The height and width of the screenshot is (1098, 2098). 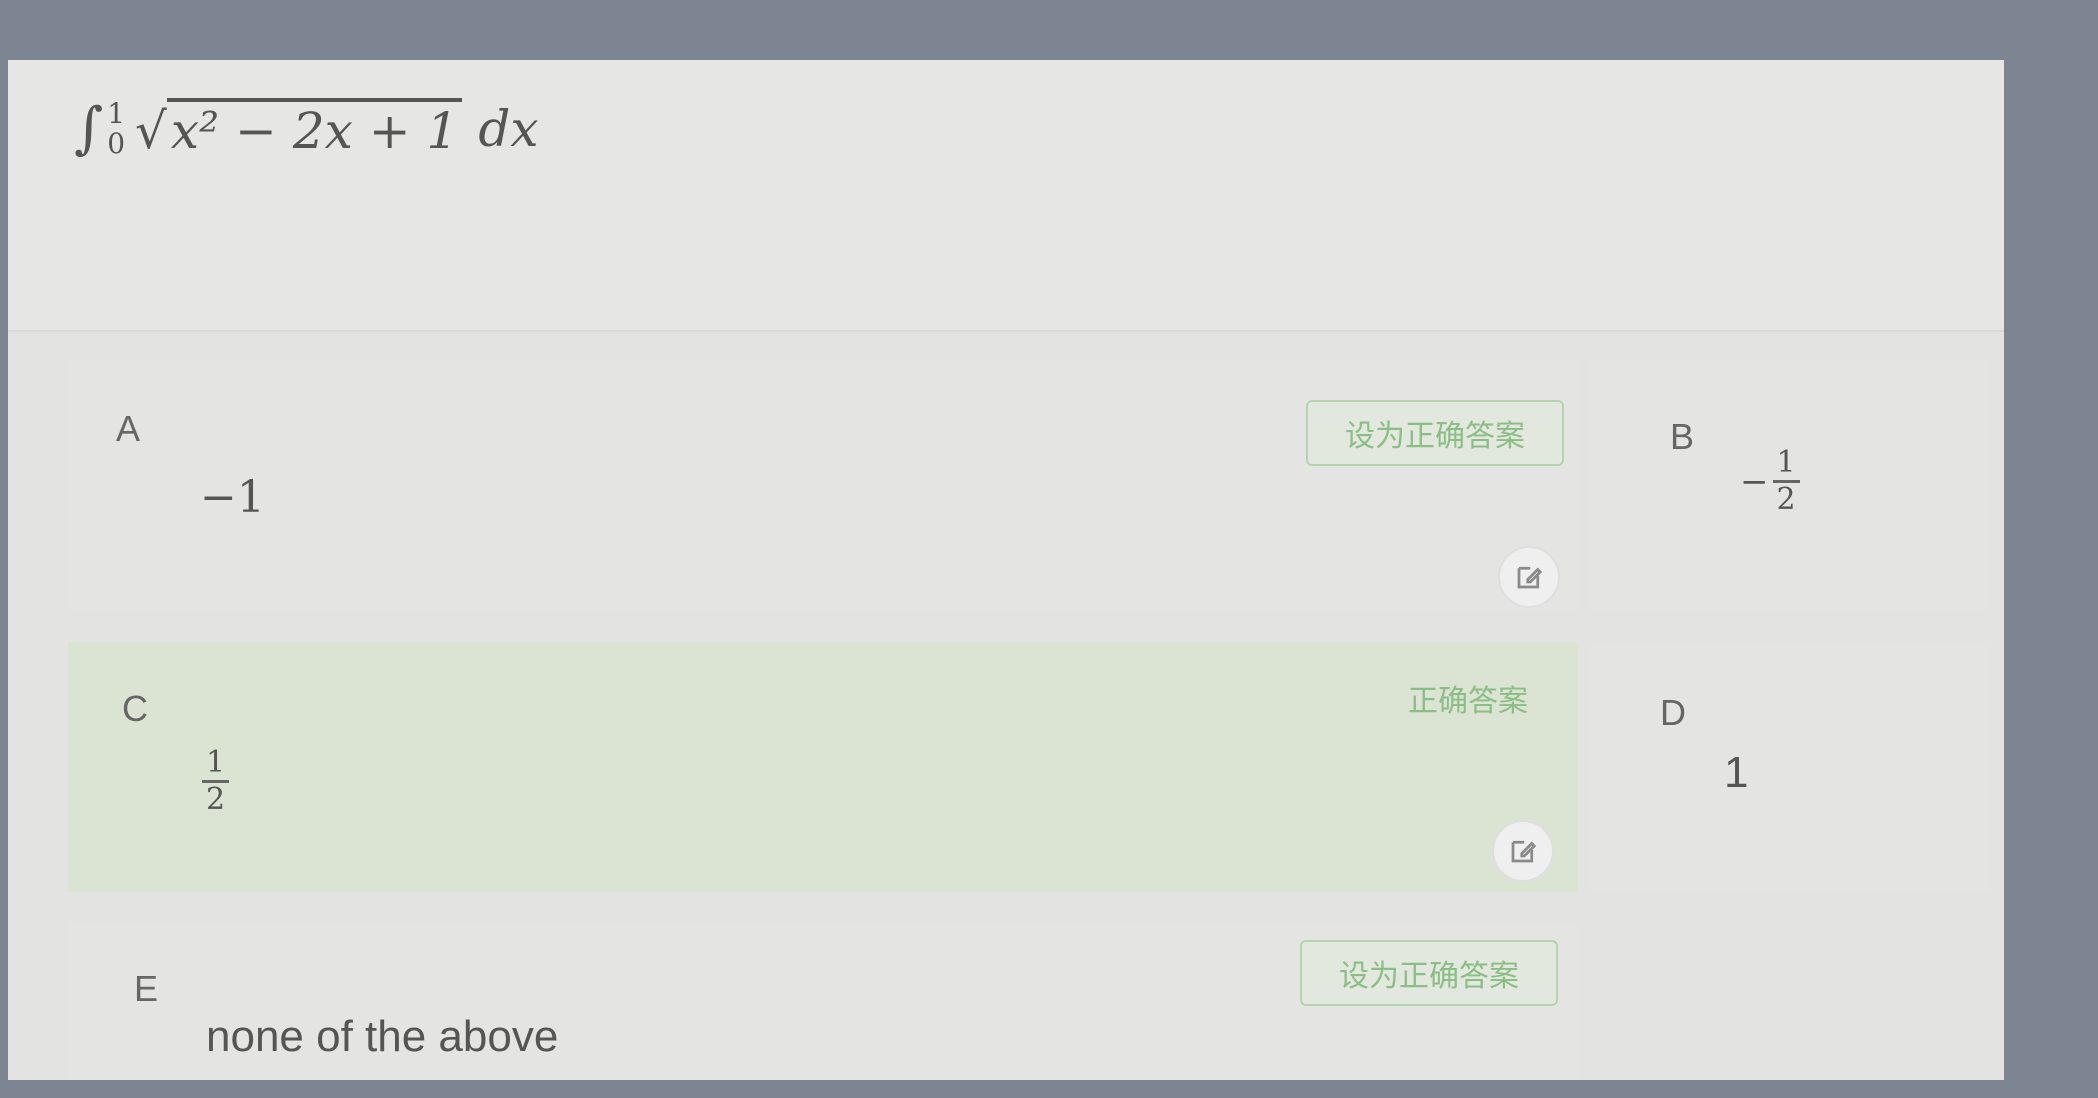 What do you see at coordinates (1754, 481) in the screenshot?
I see `fraction-sign: −` at bounding box center [1754, 481].